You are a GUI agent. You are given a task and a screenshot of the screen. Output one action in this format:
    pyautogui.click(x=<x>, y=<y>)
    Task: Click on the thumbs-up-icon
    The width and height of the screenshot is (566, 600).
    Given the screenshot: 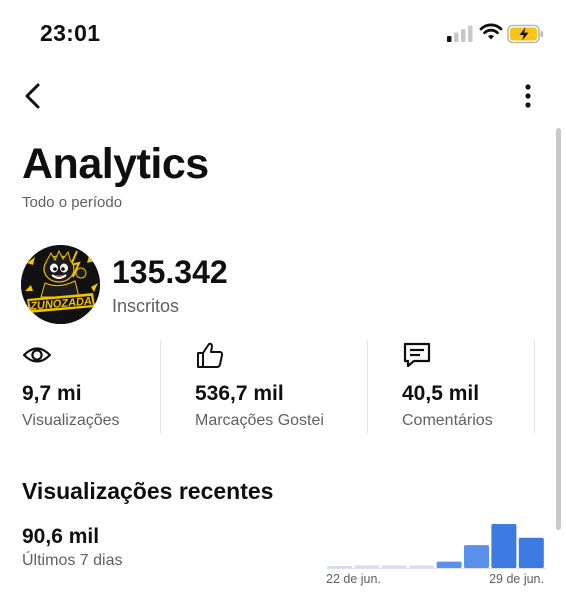 What is the action you would take?
    pyautogui.click(x=210, y=355)
    